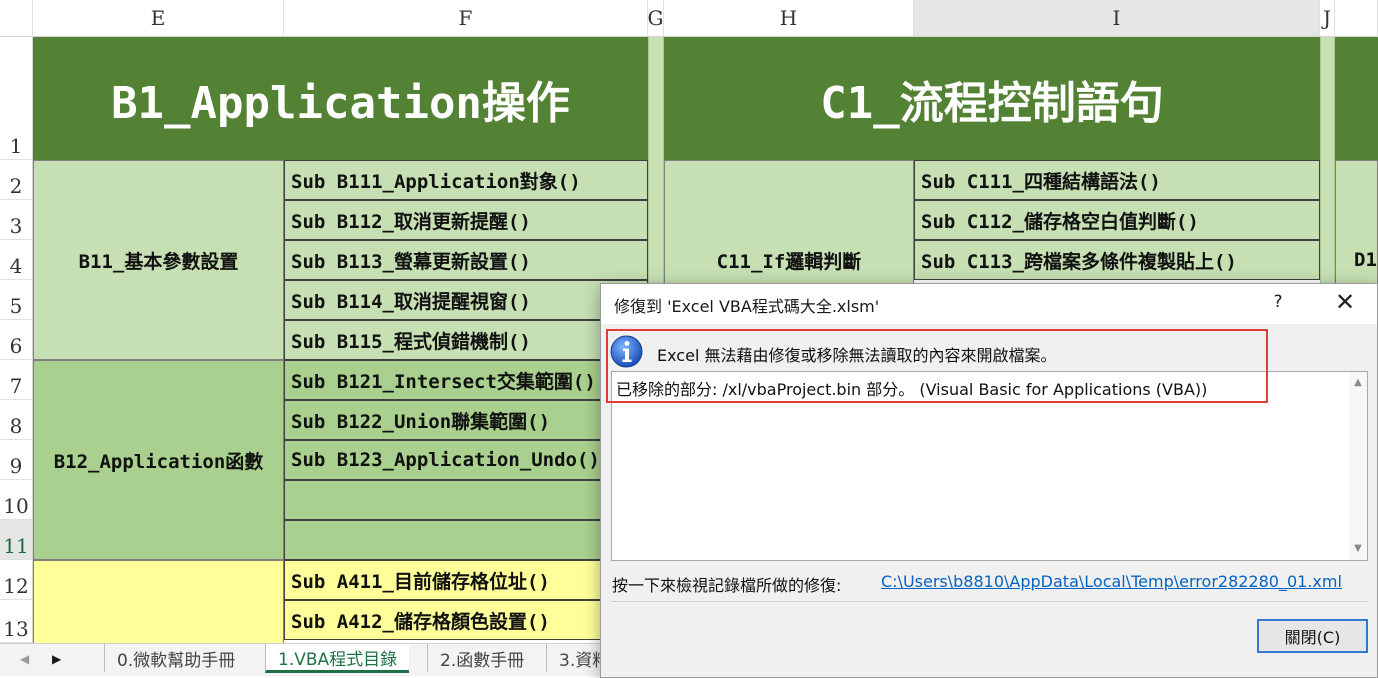 This screenshot has height=678, width=1378. What do you see at coordinates (158, 260) in the screenshot?
I see `group-b11-cell: B11_基本參數設置` at bounding box center [158, 260].